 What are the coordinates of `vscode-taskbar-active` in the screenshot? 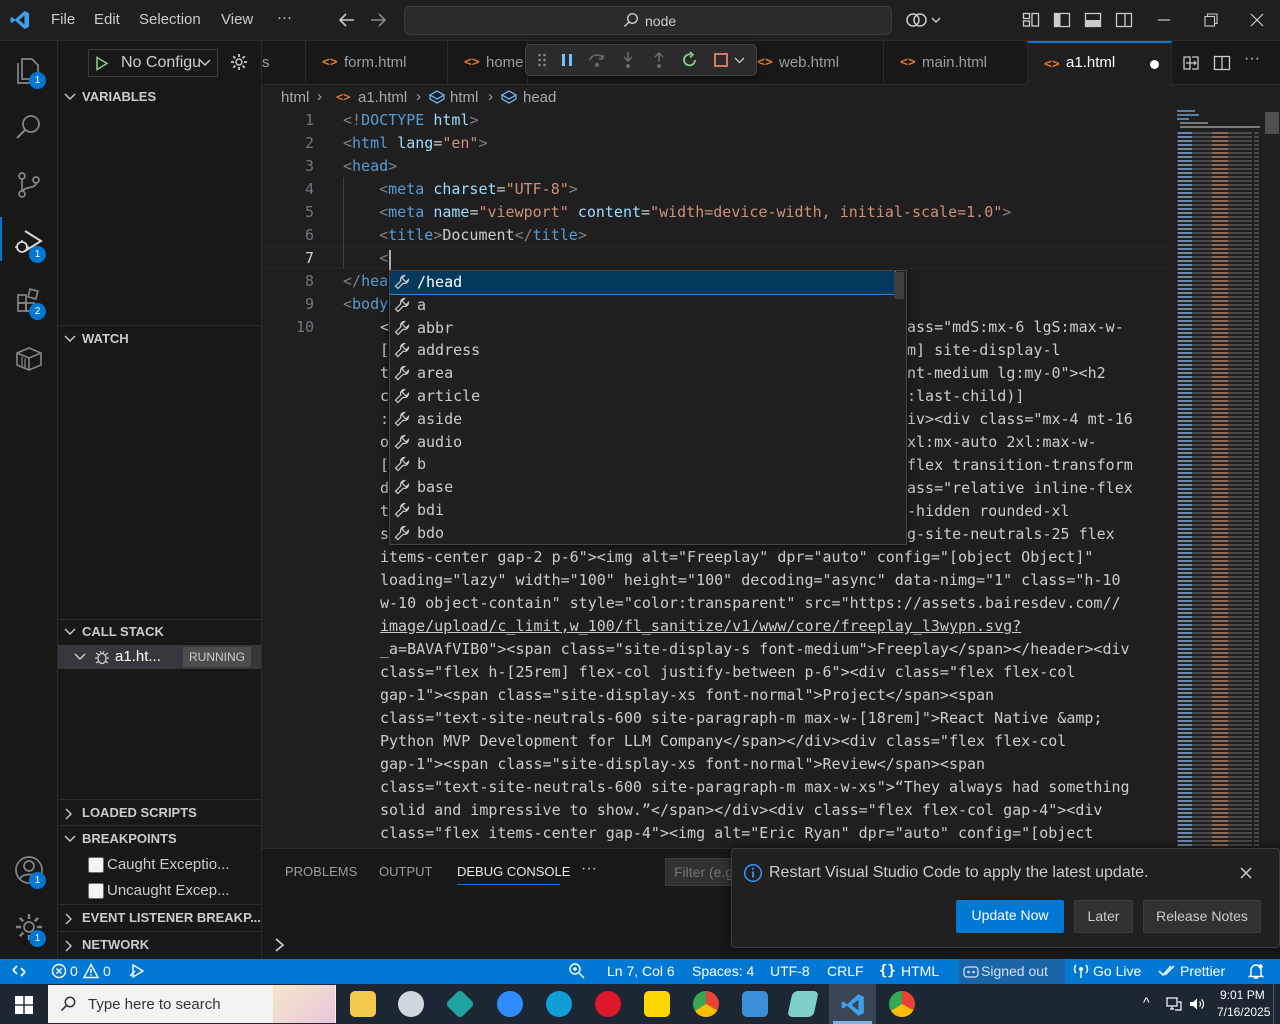 It's located at (852, 1004).